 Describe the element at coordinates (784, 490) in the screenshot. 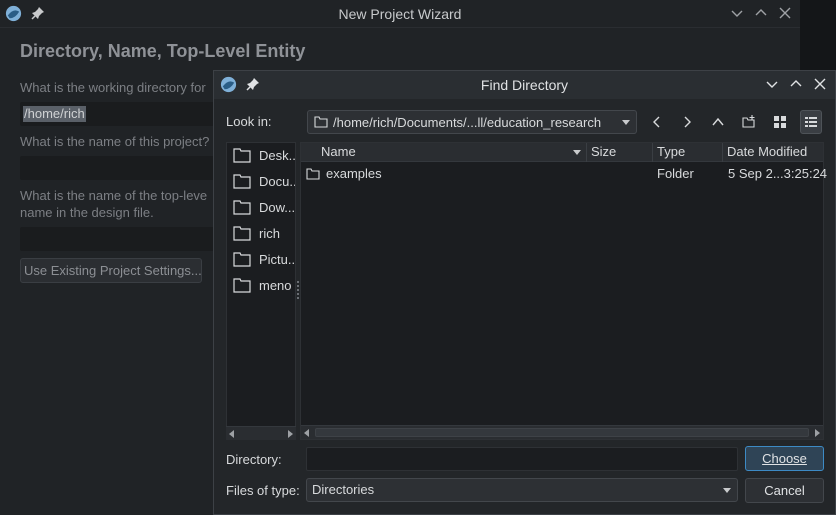

I see `cancel-button: Cancel` at that location.